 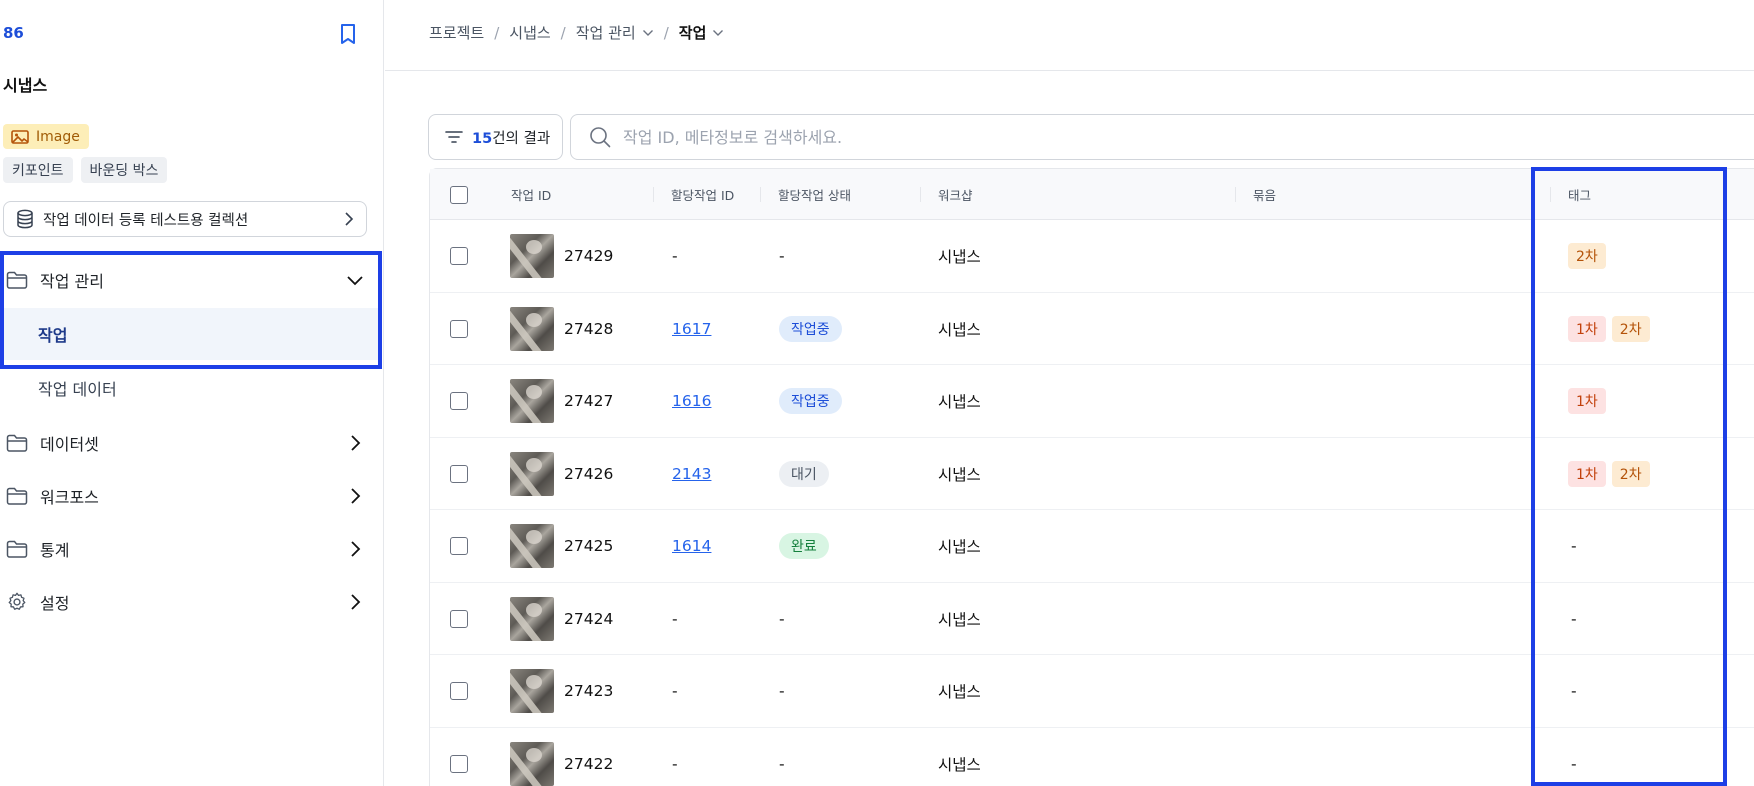 I want to click on collection-button: 작업 데이터 등록 테스트용 컬렉션, so click(x=185, y=219).